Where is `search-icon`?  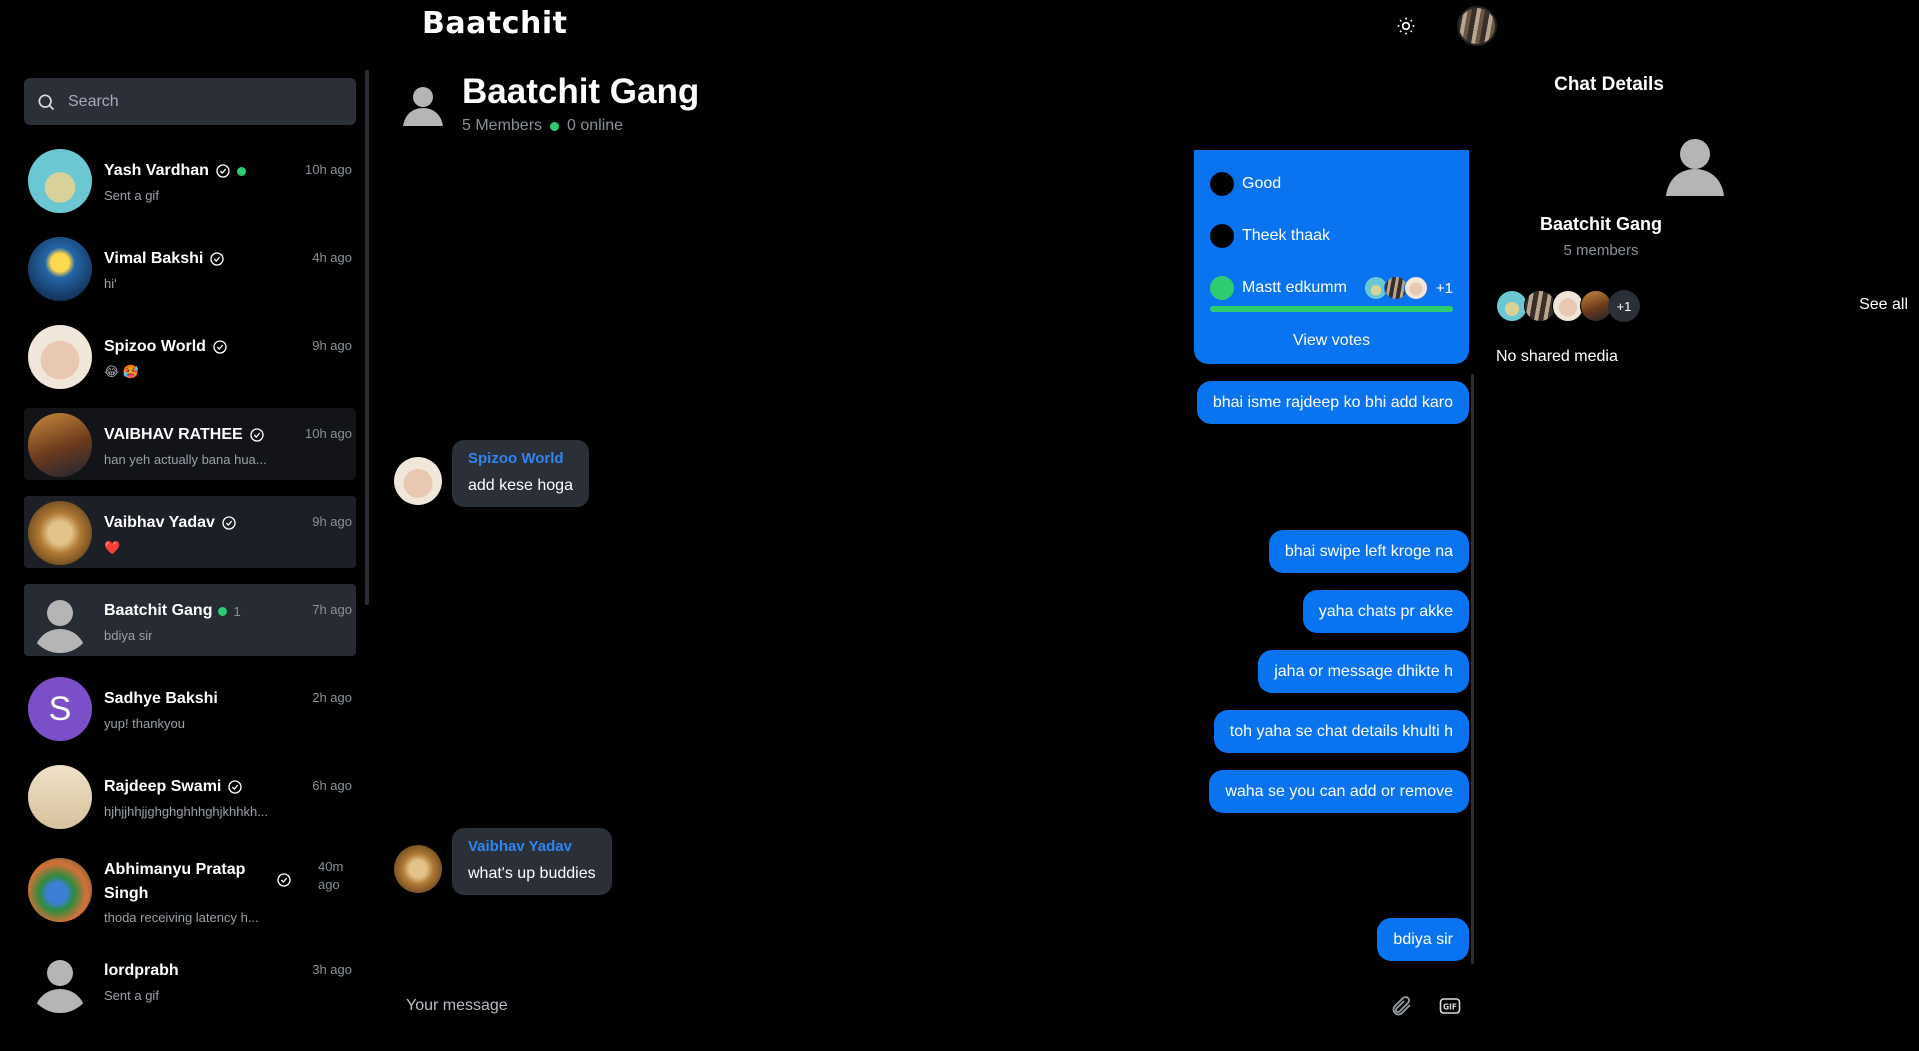
search-icon is located at coordinates (46, 102).